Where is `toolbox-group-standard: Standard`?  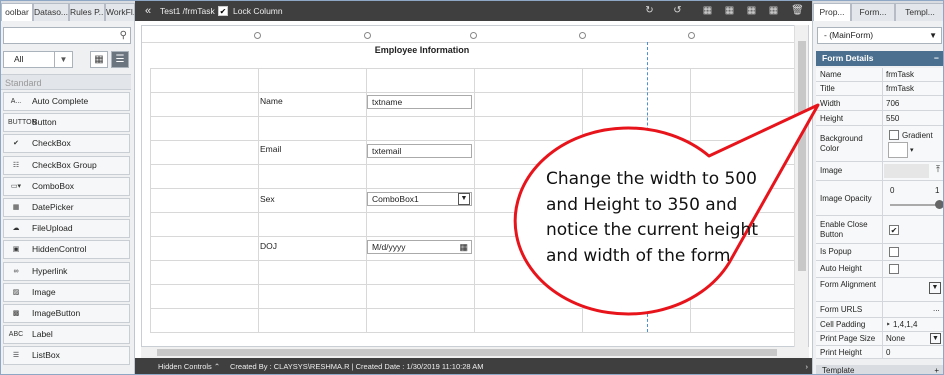
toolbox-group-standard: Standard is located at coordinates (66, 82).